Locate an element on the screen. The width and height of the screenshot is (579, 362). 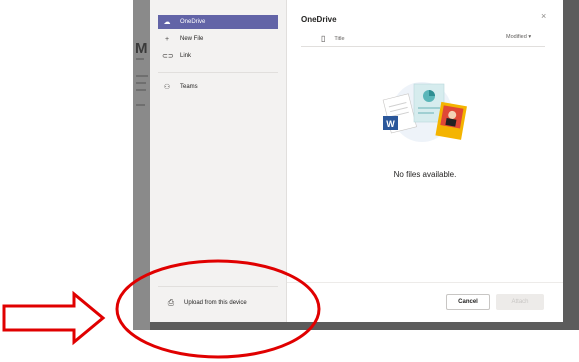
empty-state-message: No files available. is located at coordinates (425, 174).